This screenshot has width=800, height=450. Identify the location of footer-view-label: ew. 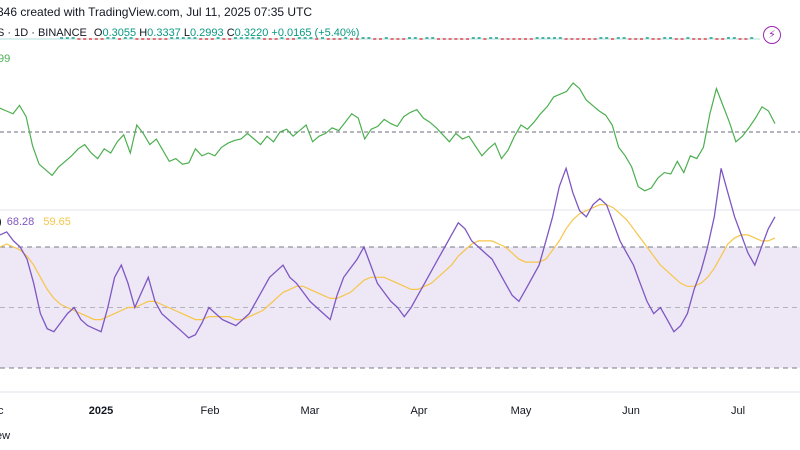
(5, 436).